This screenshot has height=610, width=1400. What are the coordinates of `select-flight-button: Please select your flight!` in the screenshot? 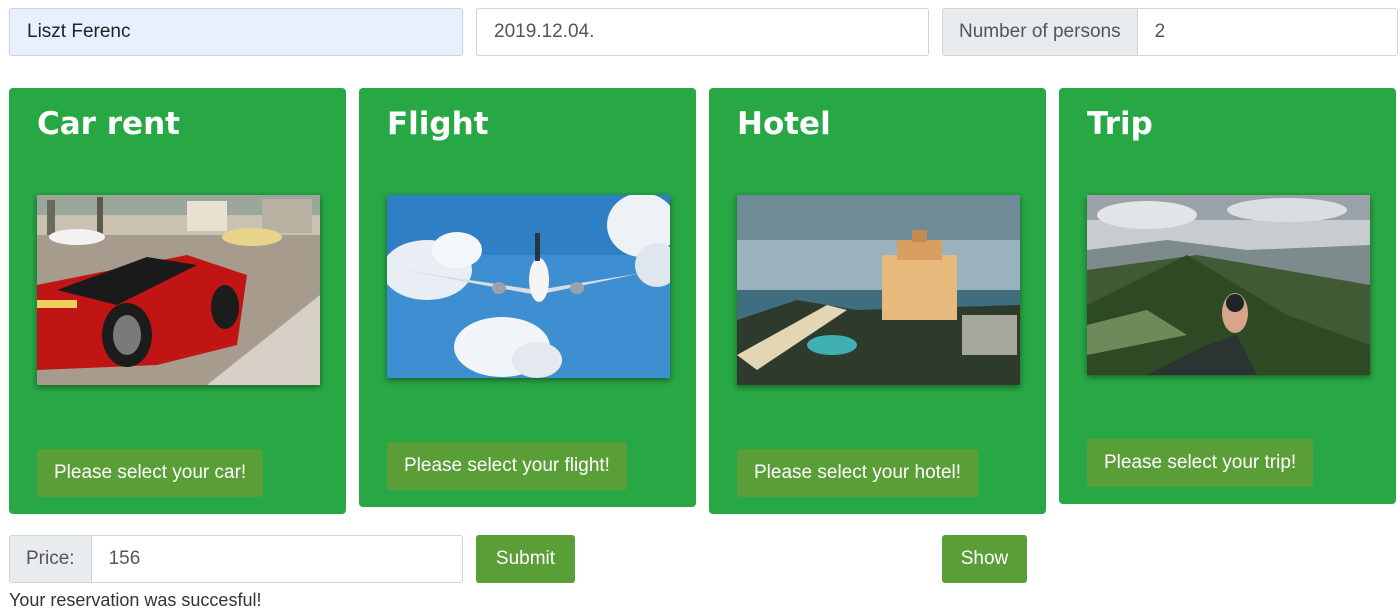 It's located at (507, 466).